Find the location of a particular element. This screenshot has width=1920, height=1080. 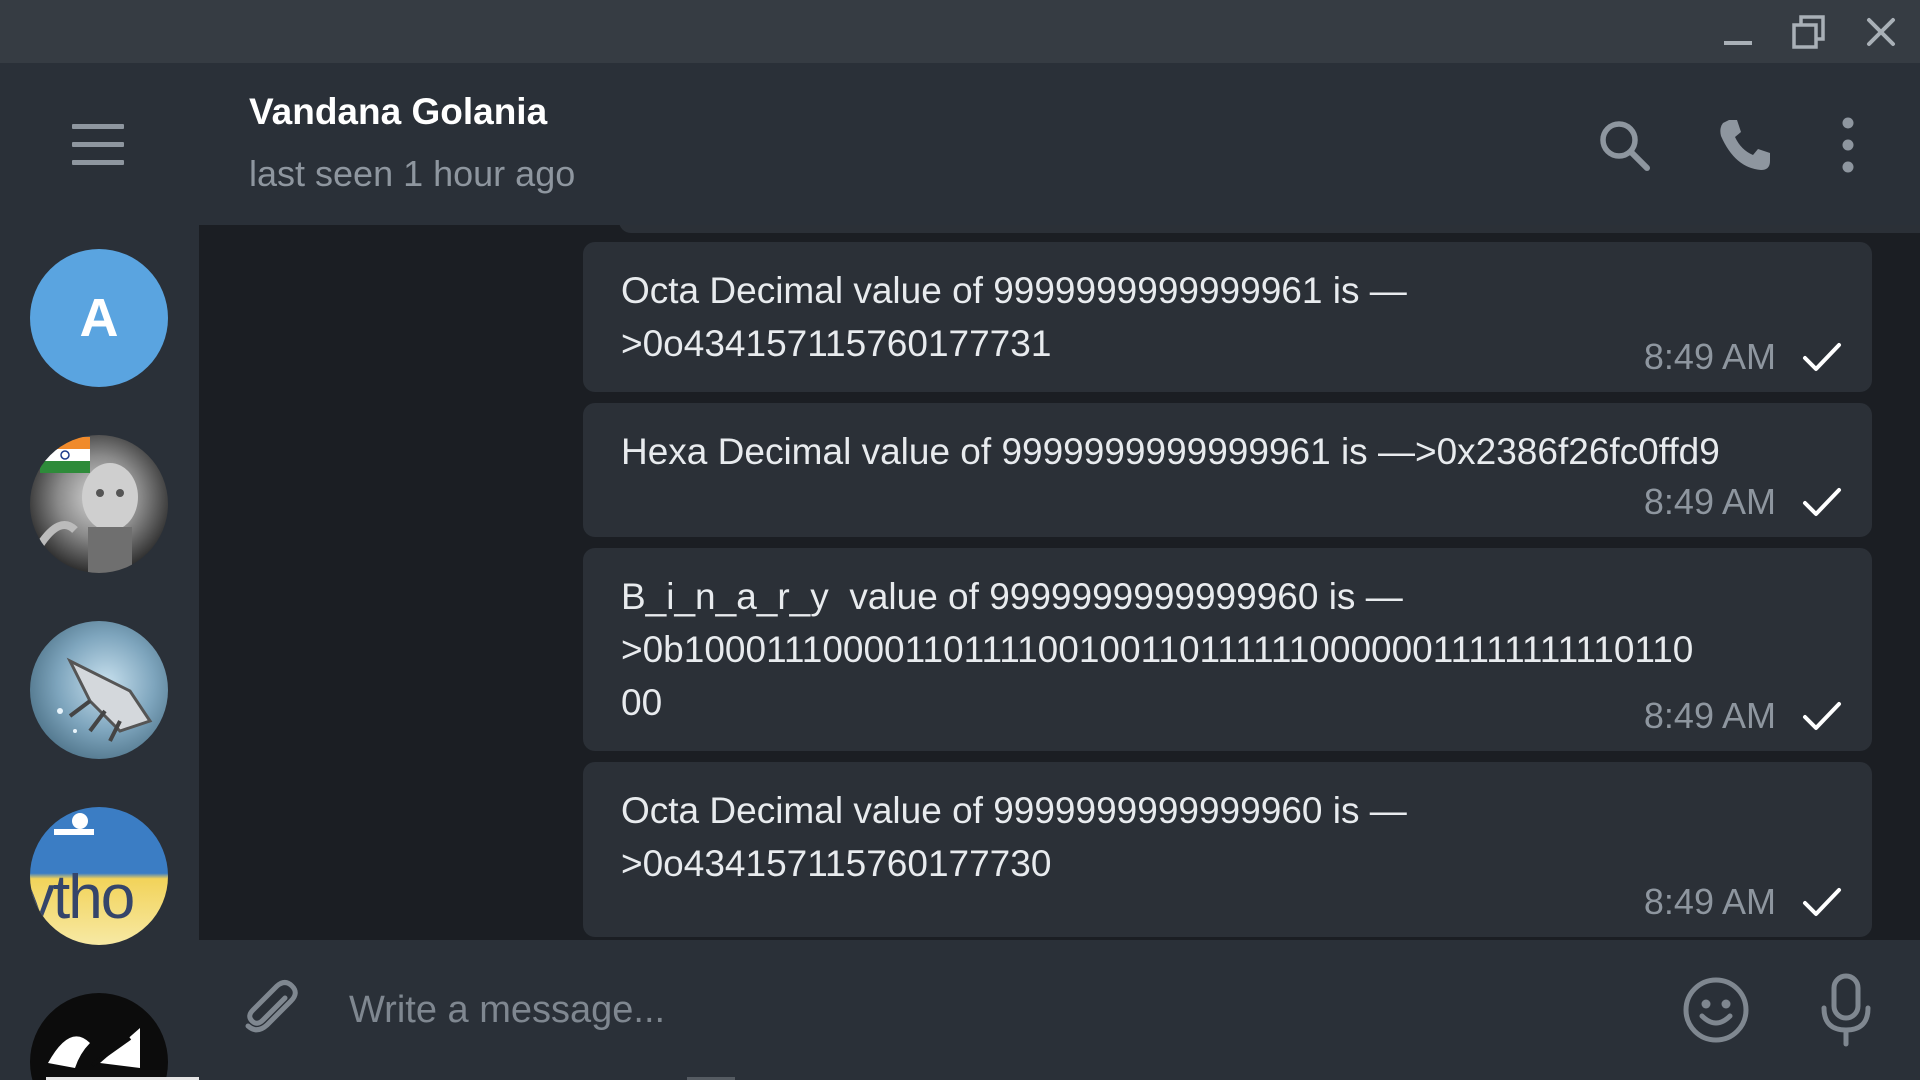

paperclip-icon is located at coordinates (271, 1006).